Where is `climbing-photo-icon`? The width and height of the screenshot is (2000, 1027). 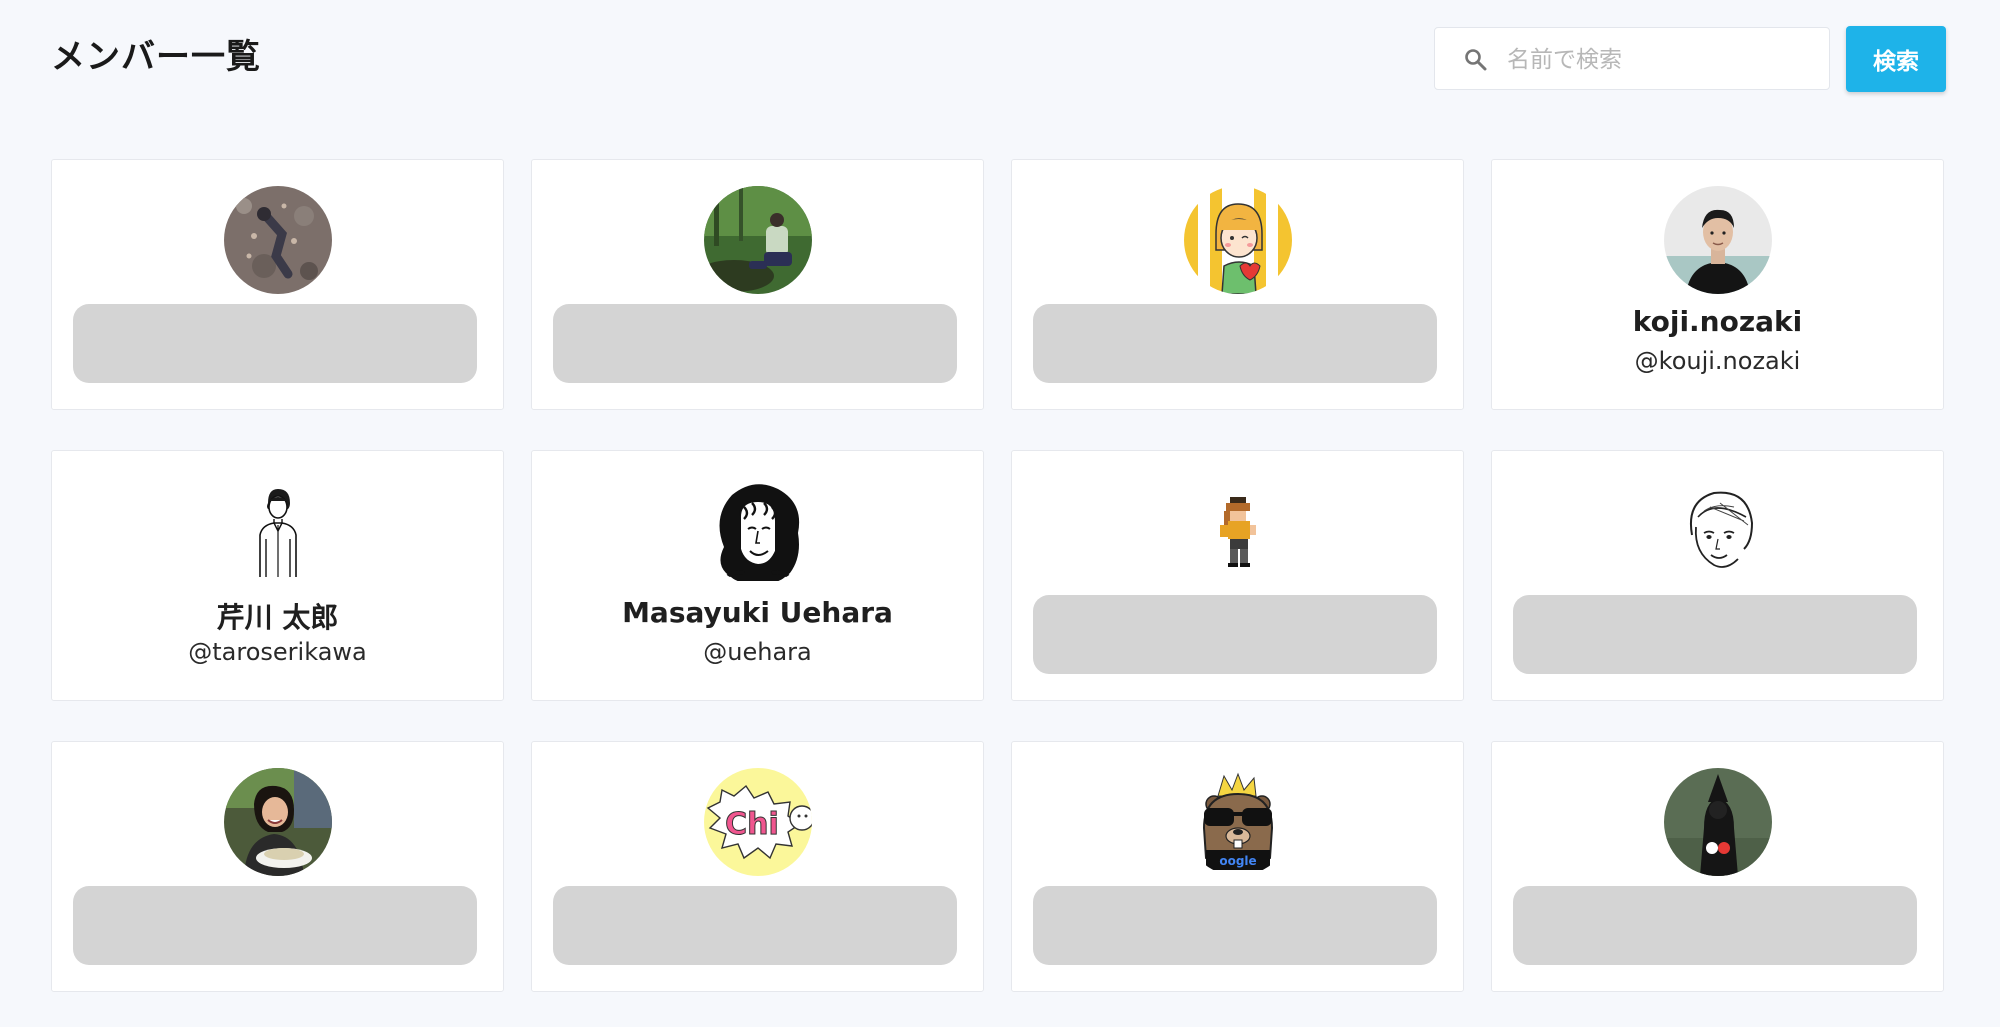 climbing-photo-icon is located at coordinates (278, 240).